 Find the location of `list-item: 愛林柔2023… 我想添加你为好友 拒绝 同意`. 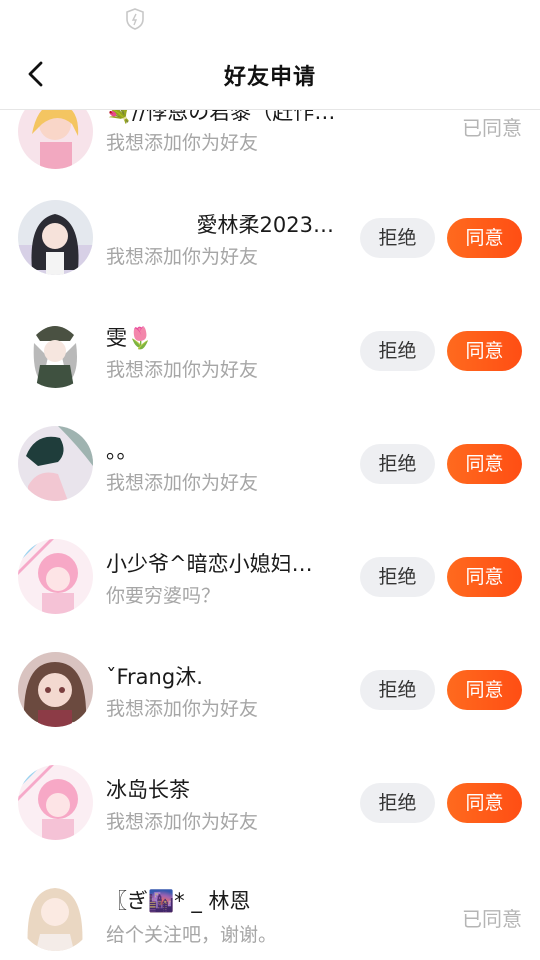

list-item: 愛林柔2023… 我想添加你为好友 拒绝 同意 is located at coordinates (270, 237).